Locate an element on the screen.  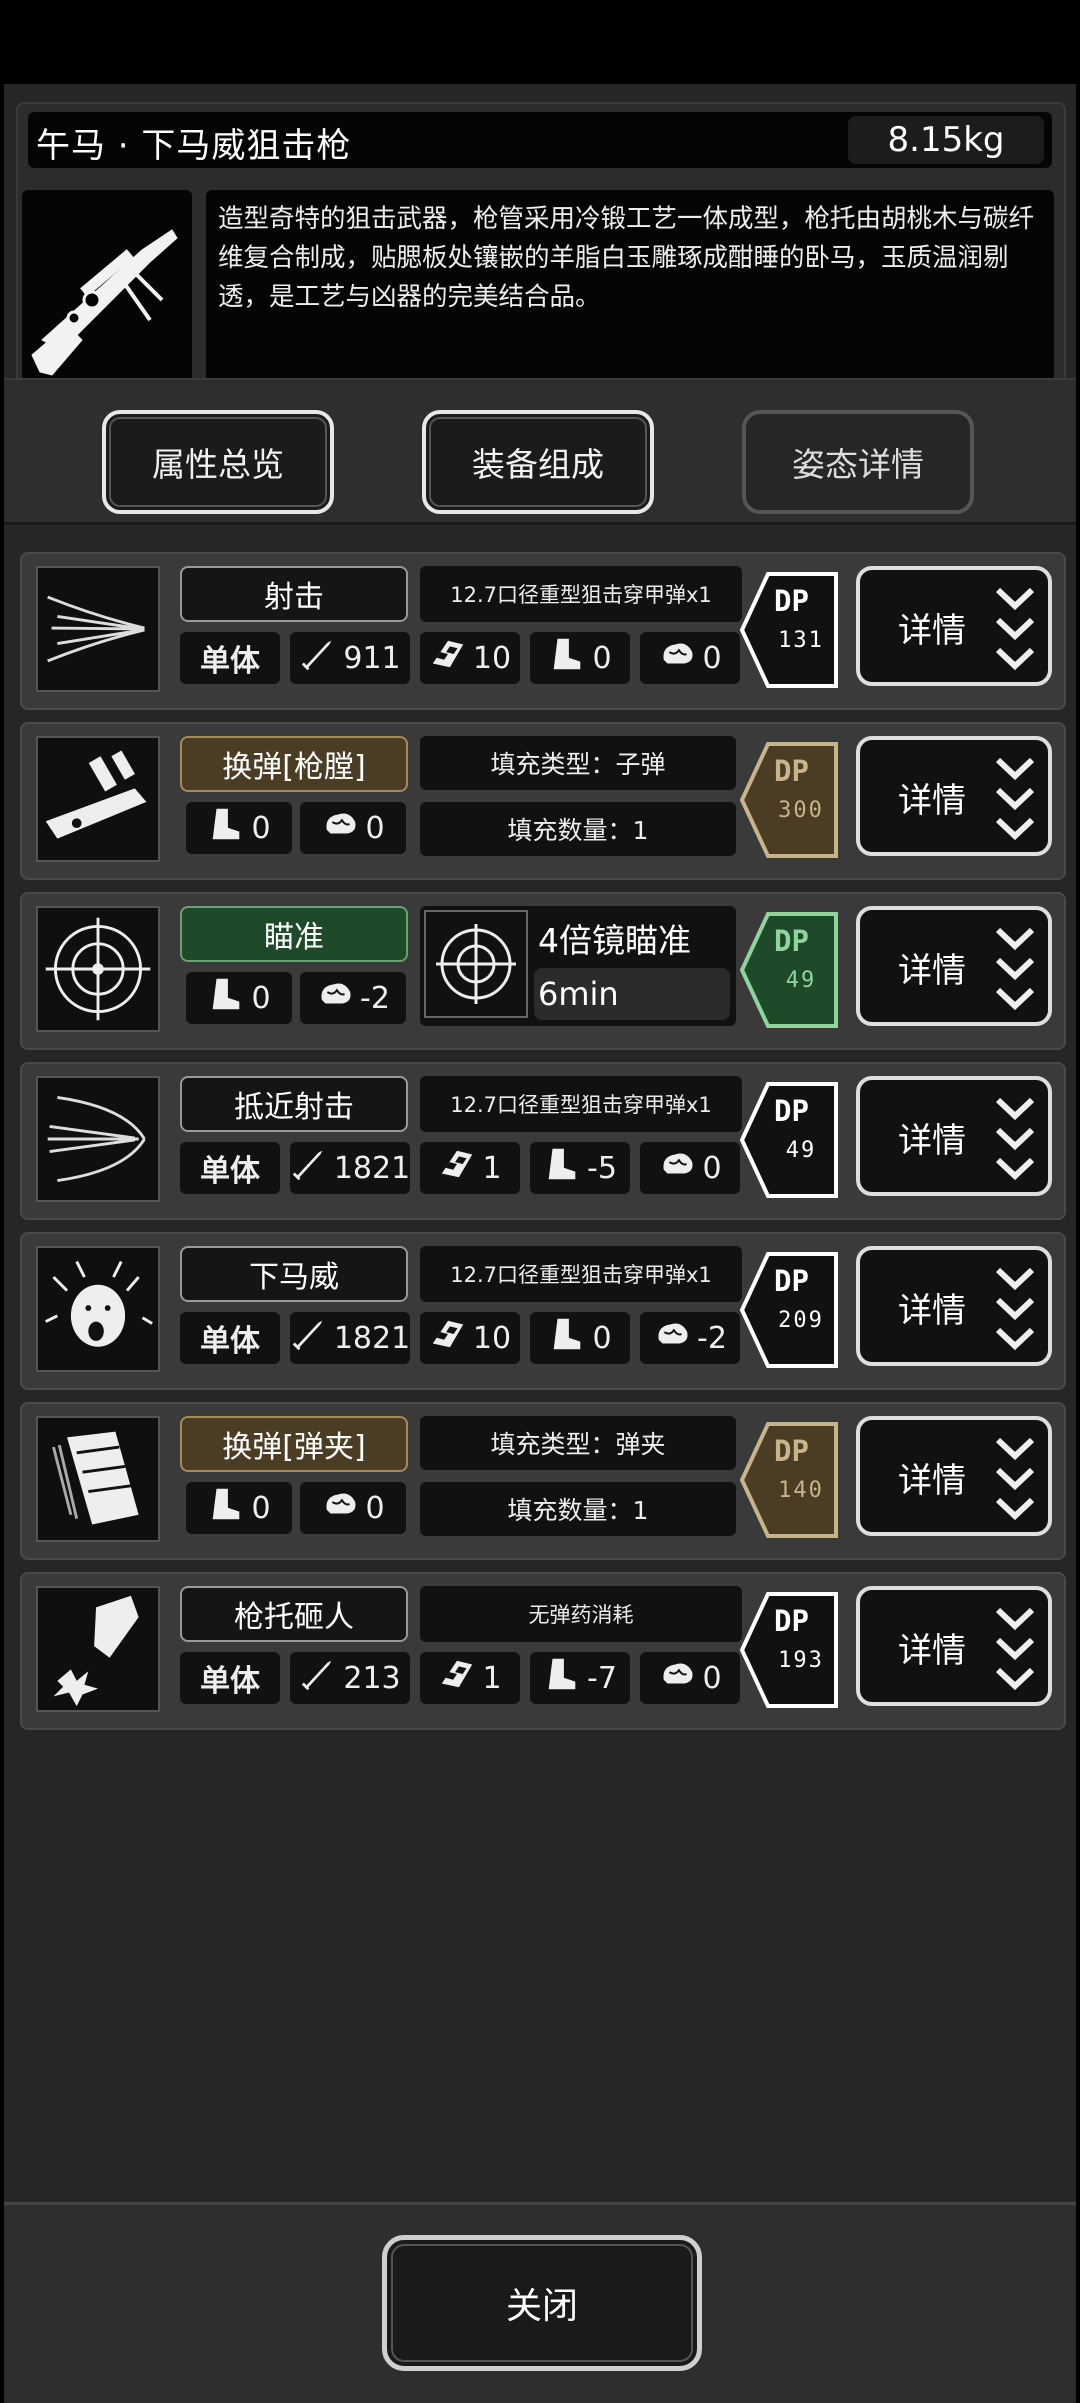
scope-title: 4倍镜瞄准 is located at coordinates (614, 940).